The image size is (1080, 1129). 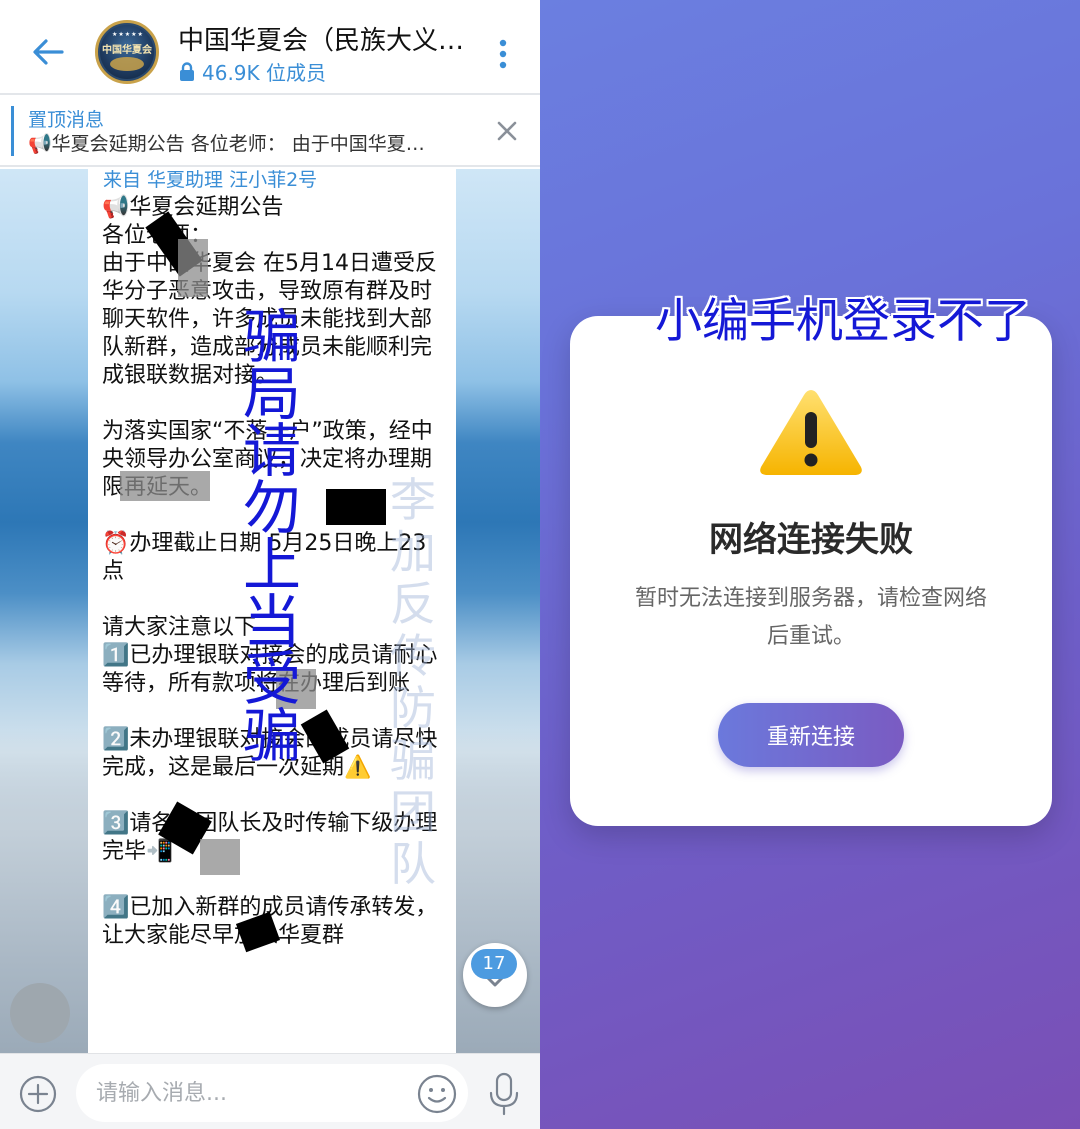 I want to click on back-arrow-icon, so click(x=48, y=52).